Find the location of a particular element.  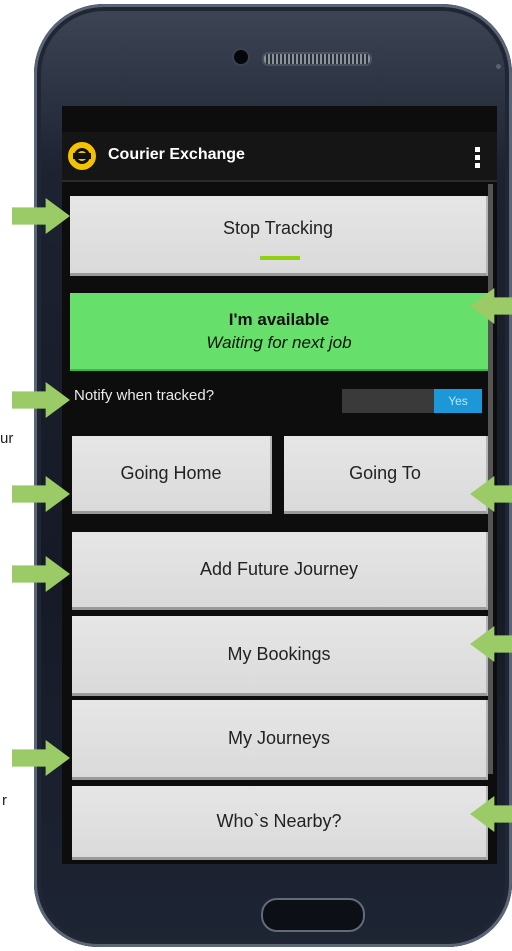

courier-exchange-logo-icon is located at coordinates (82, 156).